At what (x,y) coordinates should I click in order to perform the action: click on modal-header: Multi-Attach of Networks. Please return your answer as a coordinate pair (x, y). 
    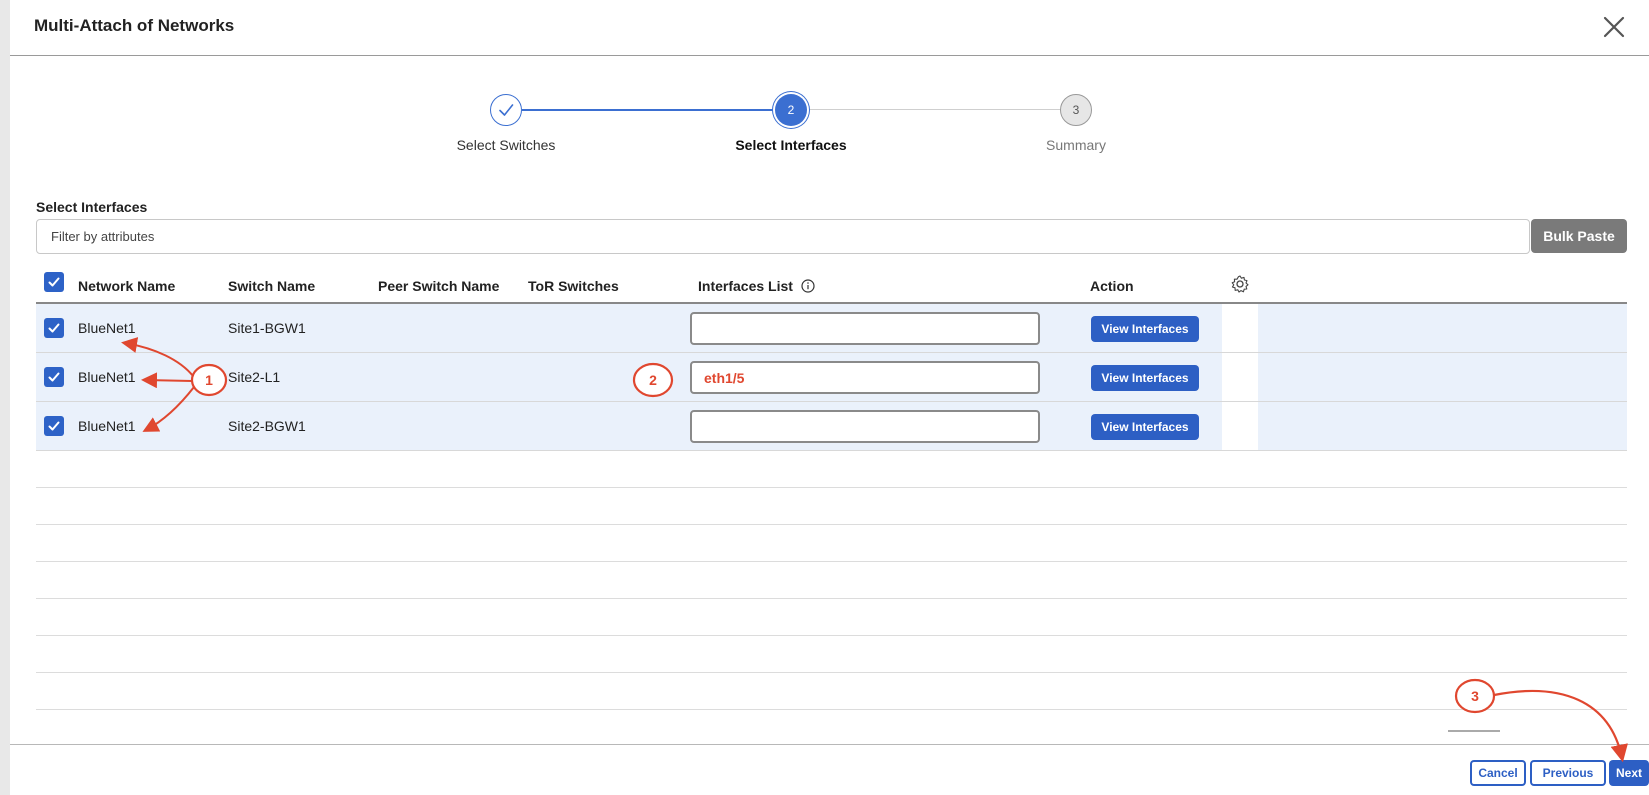
    Looking at the image, I should click on (829, 28).